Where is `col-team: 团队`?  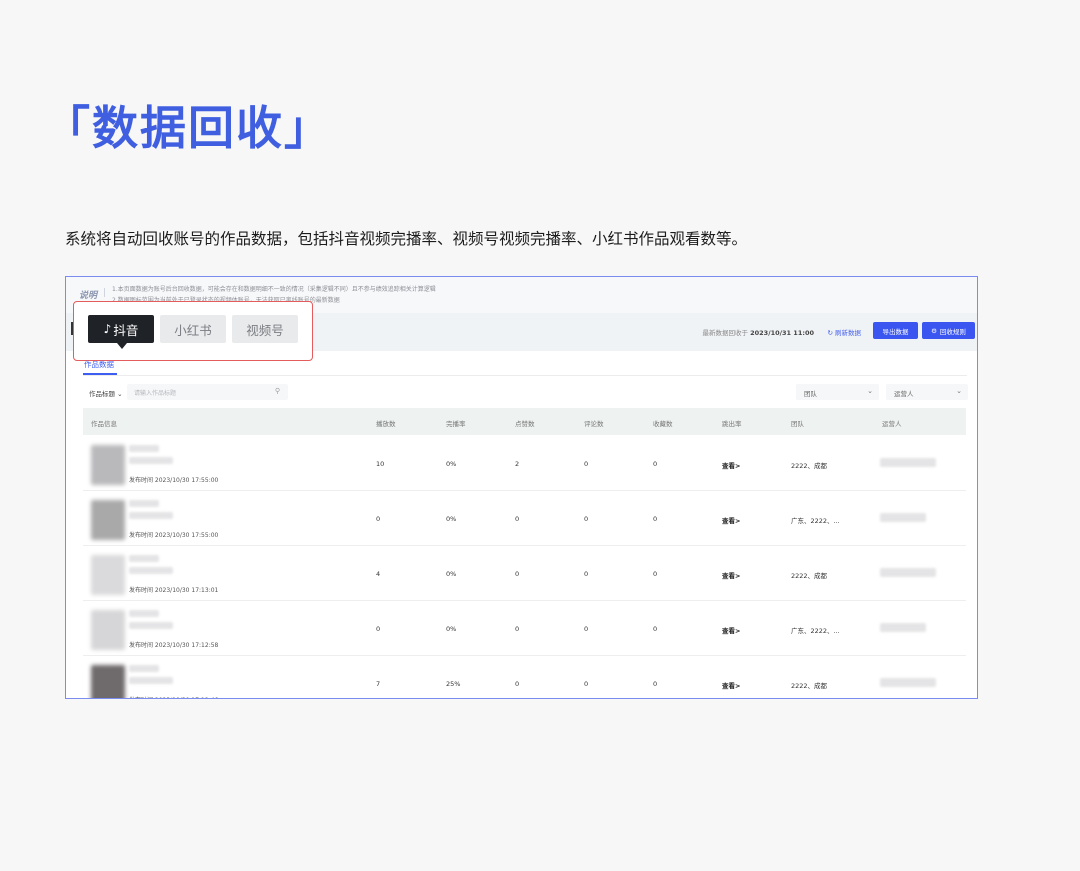
col-team: 团队 is located at coordinates (797, 424).